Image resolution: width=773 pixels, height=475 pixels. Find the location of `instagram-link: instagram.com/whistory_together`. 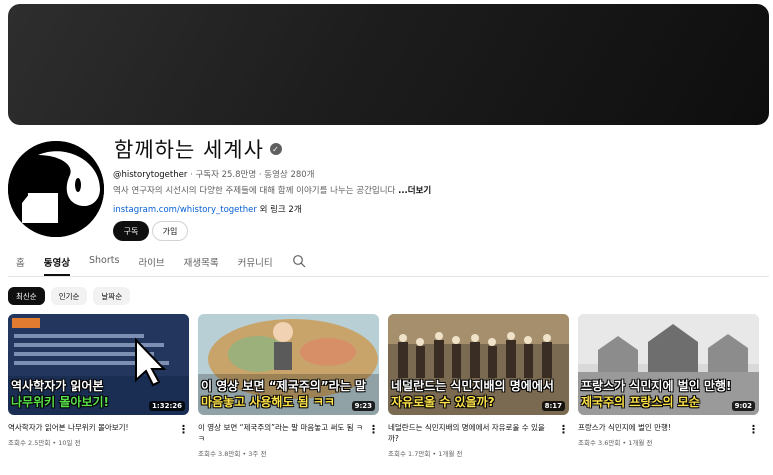

instagram-link: instagram.com/whistory_together is located at coordinates (185, 210).